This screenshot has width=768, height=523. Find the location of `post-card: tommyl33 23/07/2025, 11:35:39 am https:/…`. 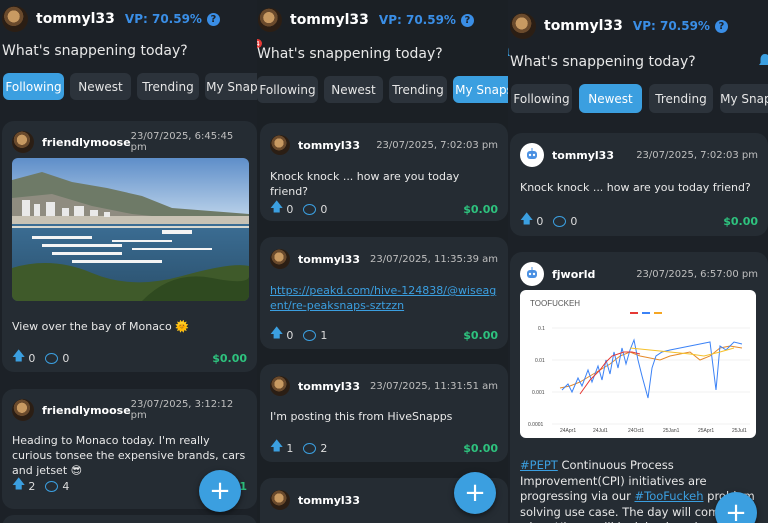

post-card: tommyl33 23/07/2025, 11:35:39 am https:/… is located at coordinates (384, 293).